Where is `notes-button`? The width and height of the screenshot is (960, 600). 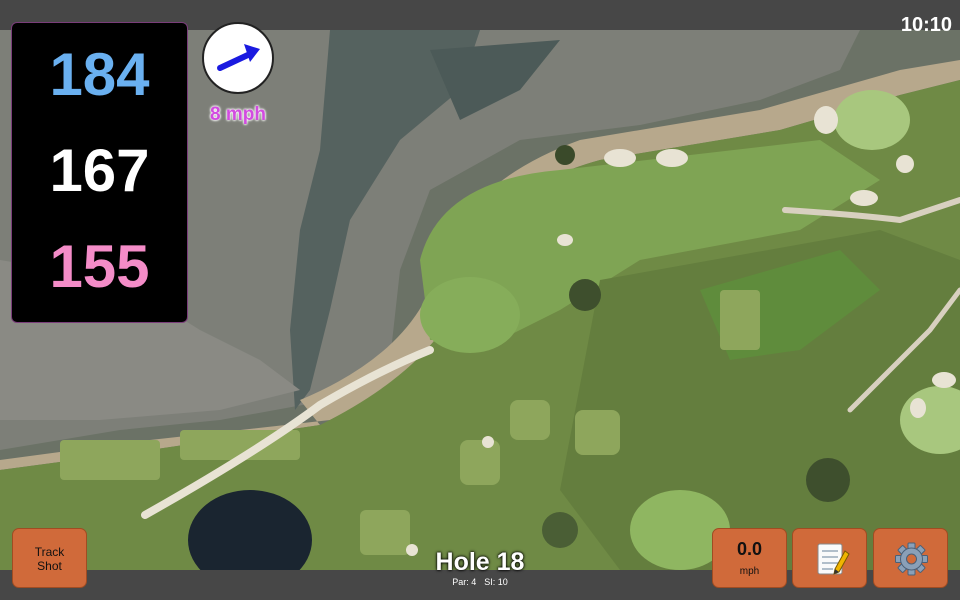 notes-button is located at coordinates (829, 558).